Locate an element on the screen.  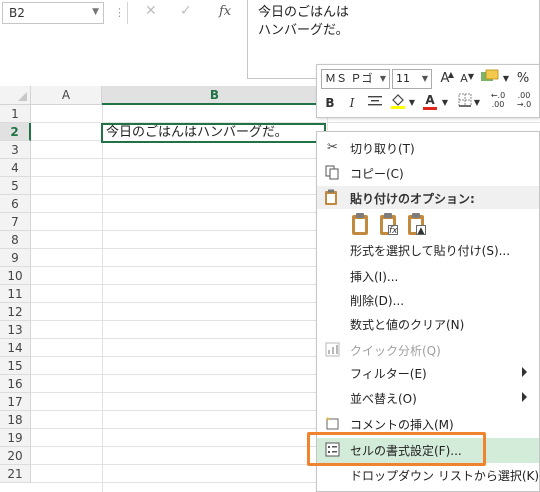
row-header-21: 21 is located at coordinates (15, 474).